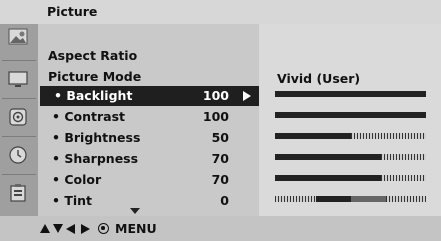  Describe the element at coordinates (350, 115) in the screenshot. I see `level-bar-contrast` at that location.